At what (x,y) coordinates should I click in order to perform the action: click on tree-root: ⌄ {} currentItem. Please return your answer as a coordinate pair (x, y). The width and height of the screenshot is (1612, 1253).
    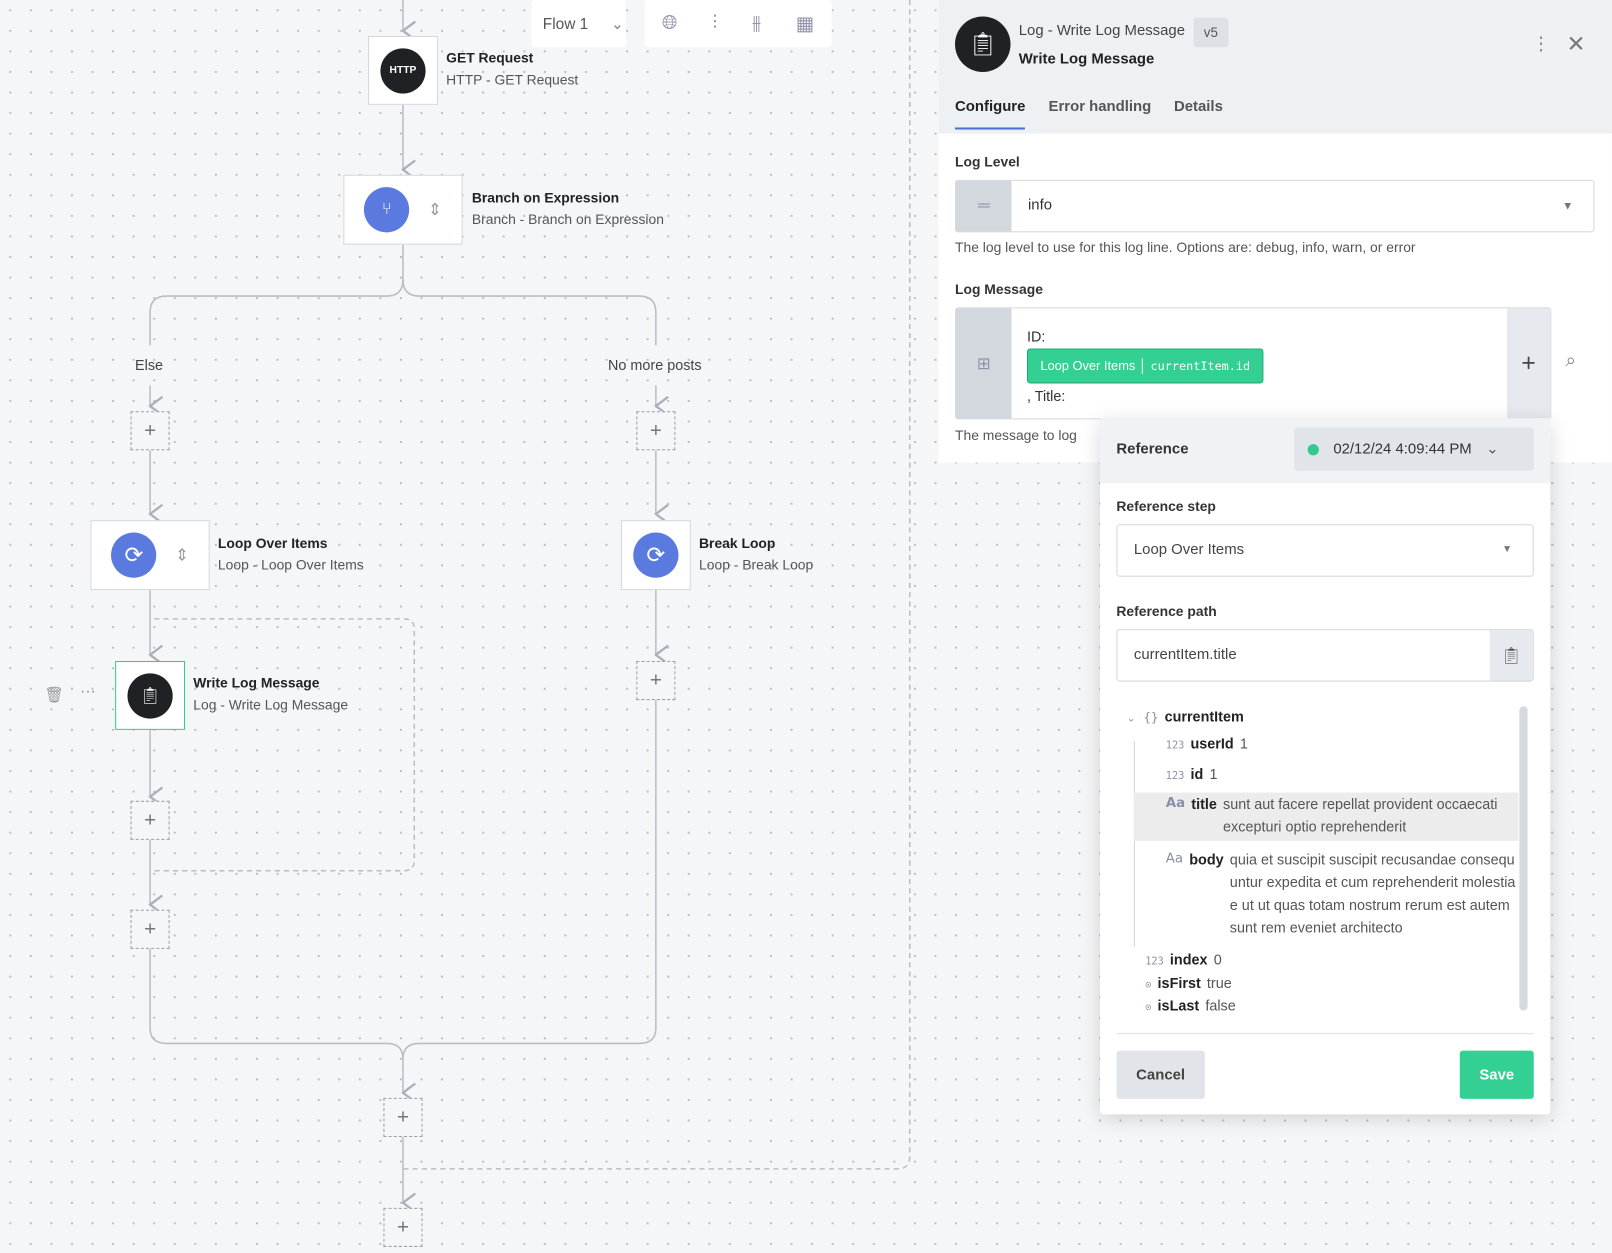
    Looking at the image, I should click on (1188, 718).